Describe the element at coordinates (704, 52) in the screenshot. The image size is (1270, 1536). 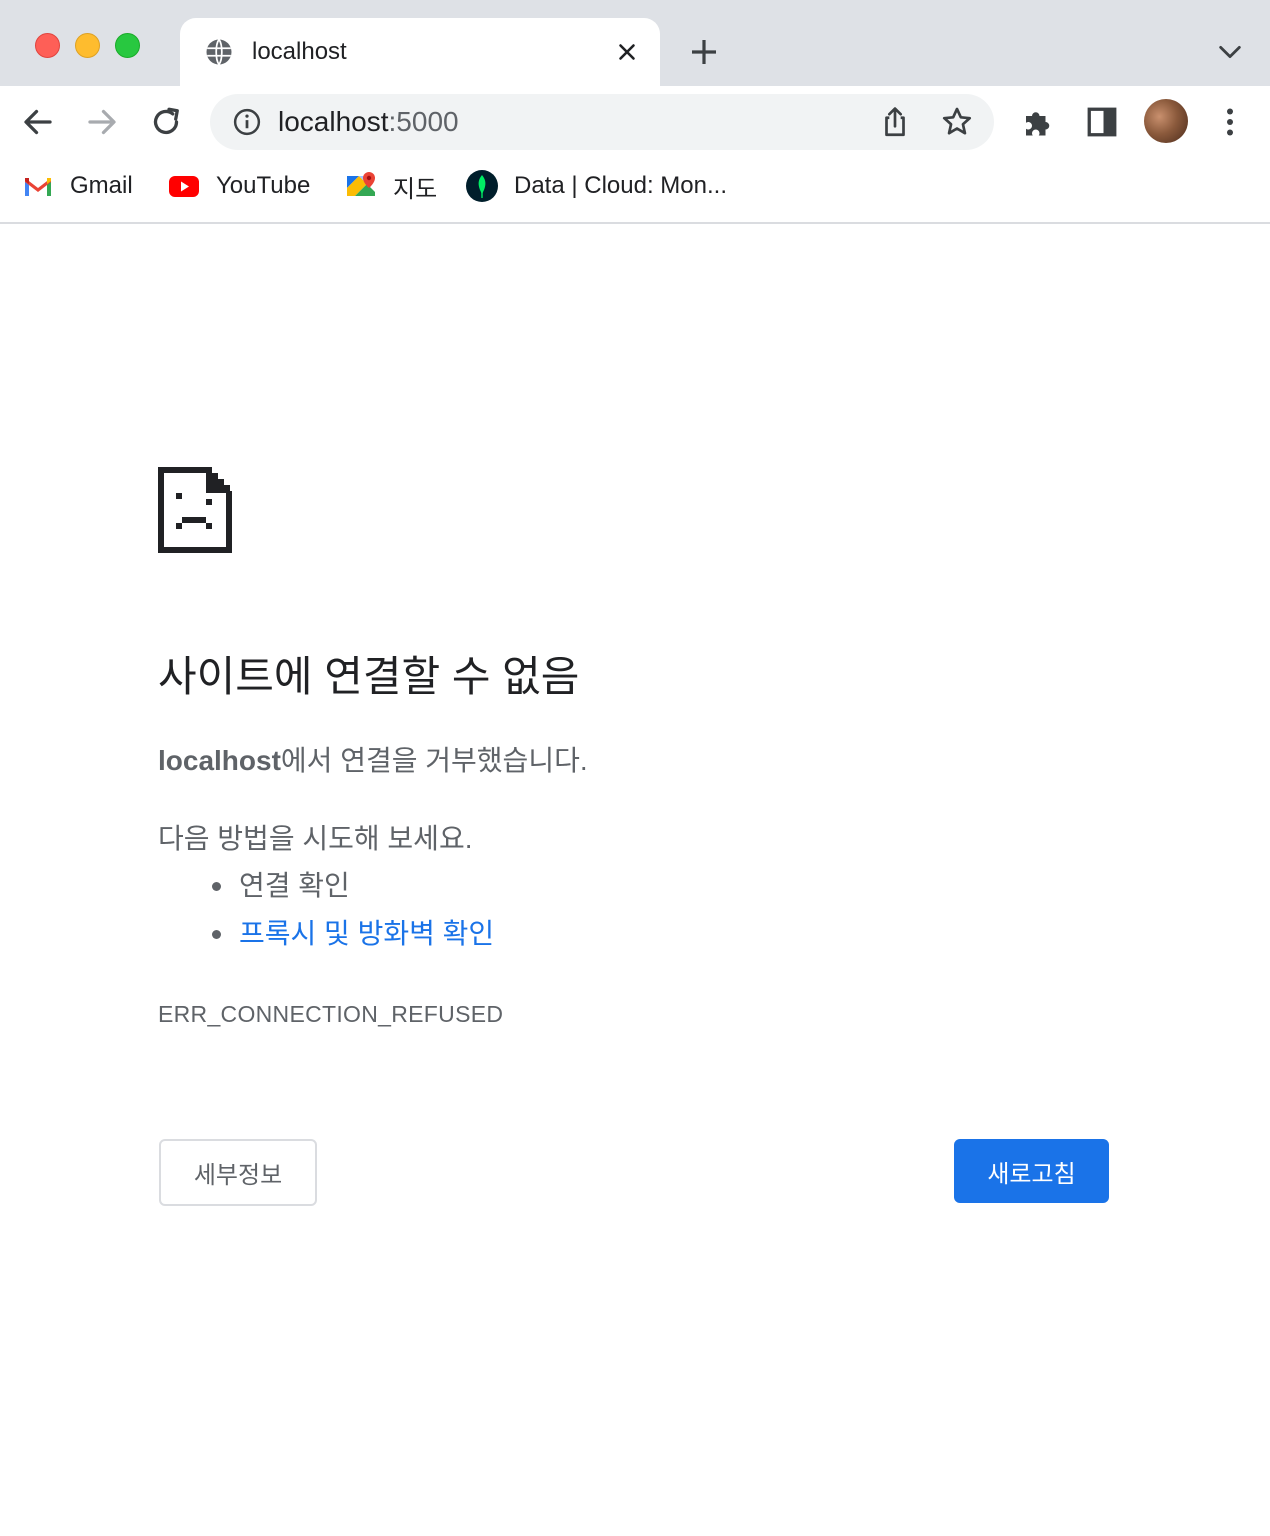
I see `new-tab-plus-icon` at that location.